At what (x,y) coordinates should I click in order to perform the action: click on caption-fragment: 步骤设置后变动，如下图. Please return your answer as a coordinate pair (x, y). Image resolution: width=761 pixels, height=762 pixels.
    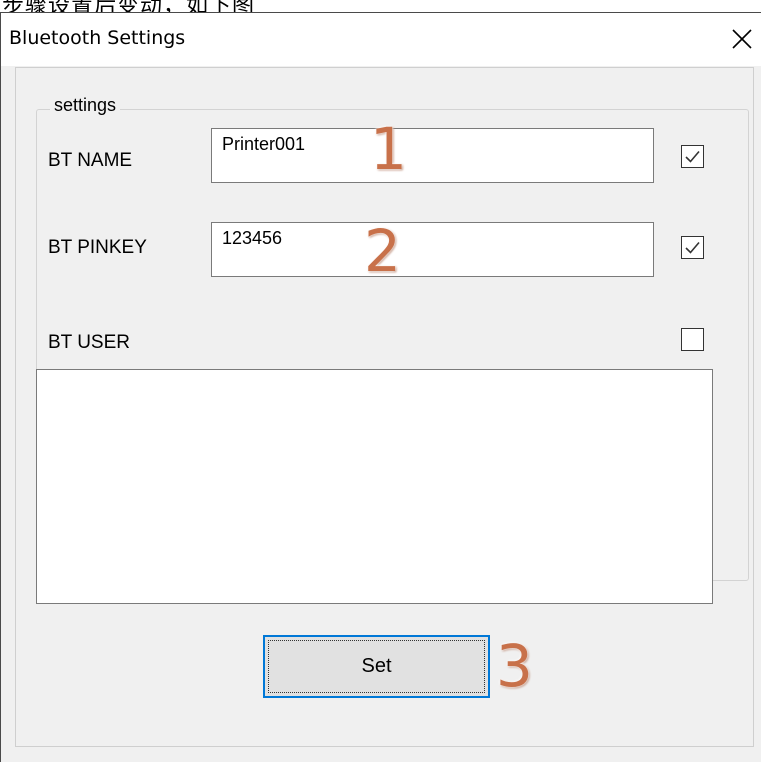
    Looking at the image, I should click on (380, 6).